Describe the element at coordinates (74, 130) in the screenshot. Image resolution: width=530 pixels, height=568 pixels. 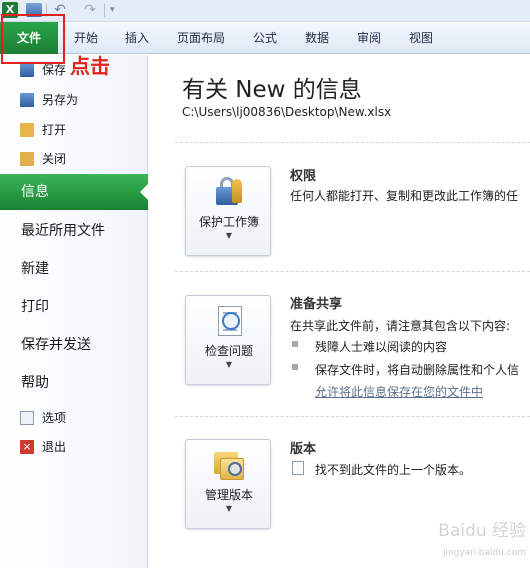
I see `nav-open: 打开` at that location.